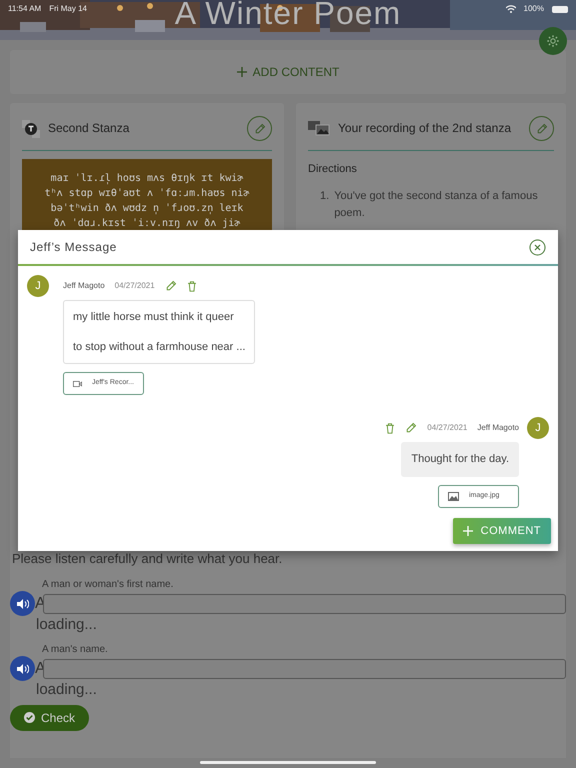 Image resolution: width=576 pixels, height=768 pixels. I want to click on card-title: Second Stanza, so click(89, 129).